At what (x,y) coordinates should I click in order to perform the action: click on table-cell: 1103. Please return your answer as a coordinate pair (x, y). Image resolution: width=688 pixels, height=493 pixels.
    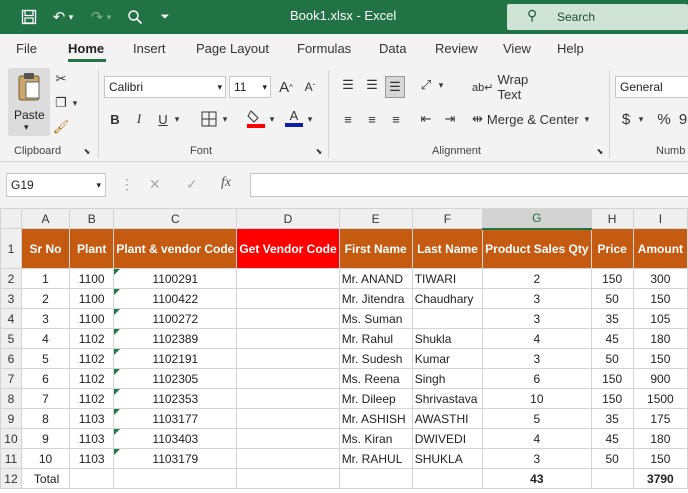
    Looking at the image, I should click on (92, 438).